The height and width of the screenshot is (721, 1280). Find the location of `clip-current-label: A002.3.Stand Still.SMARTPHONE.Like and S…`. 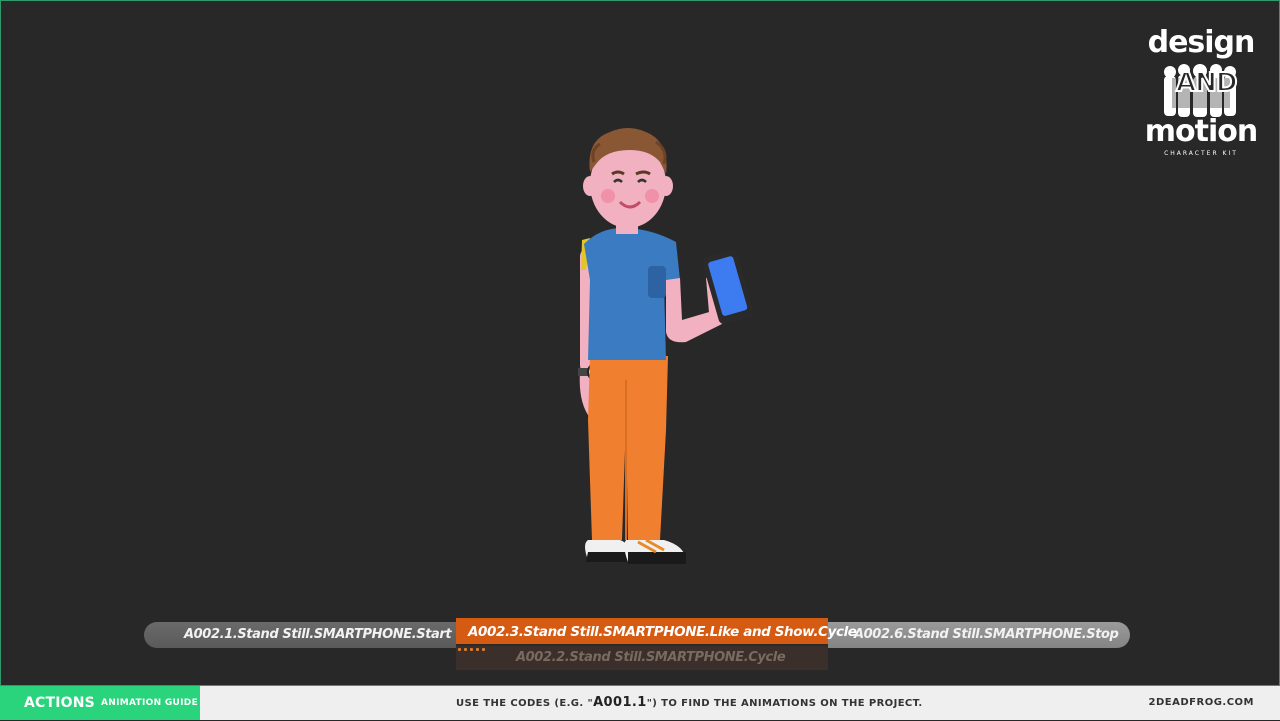

clip-current-label: A002.3.Stand Still.SMARTPHONE.Like and S… is located at coordinates (662, 632).